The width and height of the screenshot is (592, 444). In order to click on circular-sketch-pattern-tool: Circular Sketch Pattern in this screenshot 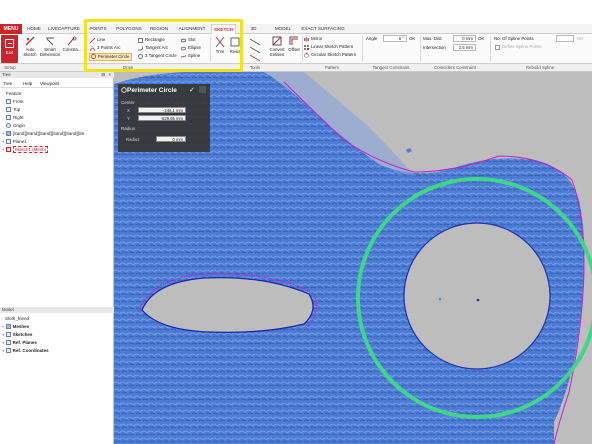, I will do `click(333, 55)`.